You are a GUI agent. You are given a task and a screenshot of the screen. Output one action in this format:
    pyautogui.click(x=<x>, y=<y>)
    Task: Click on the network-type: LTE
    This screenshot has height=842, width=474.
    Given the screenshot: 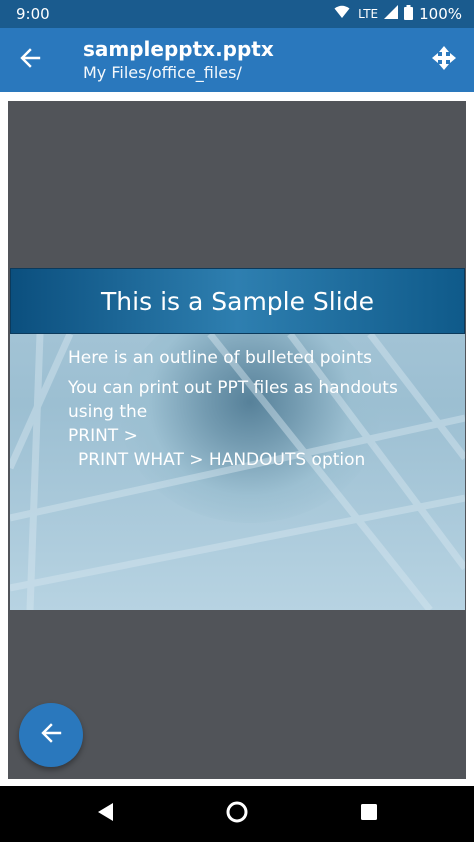 What is the action you would take?
    pyautogui.click(x=368, y=14)
    